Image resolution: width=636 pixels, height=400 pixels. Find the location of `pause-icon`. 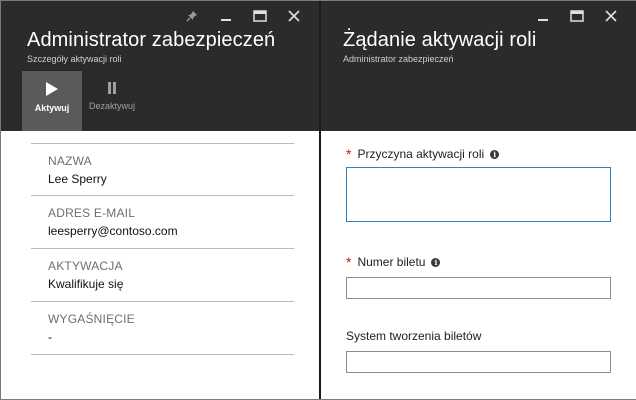

pause-icon is located at coordinates (112, 88).